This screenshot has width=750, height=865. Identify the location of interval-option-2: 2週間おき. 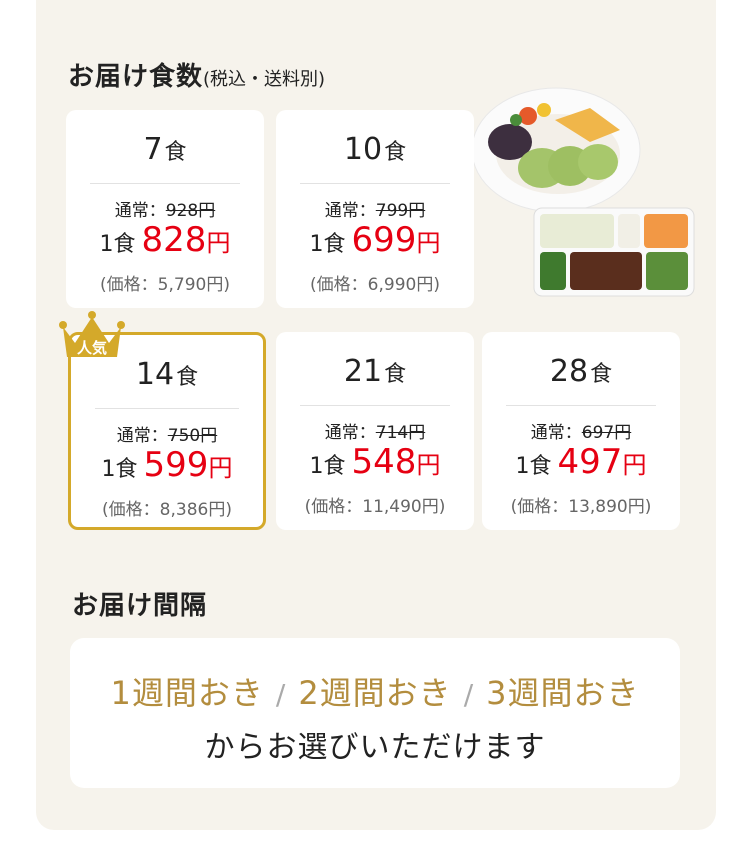
(374, 693).